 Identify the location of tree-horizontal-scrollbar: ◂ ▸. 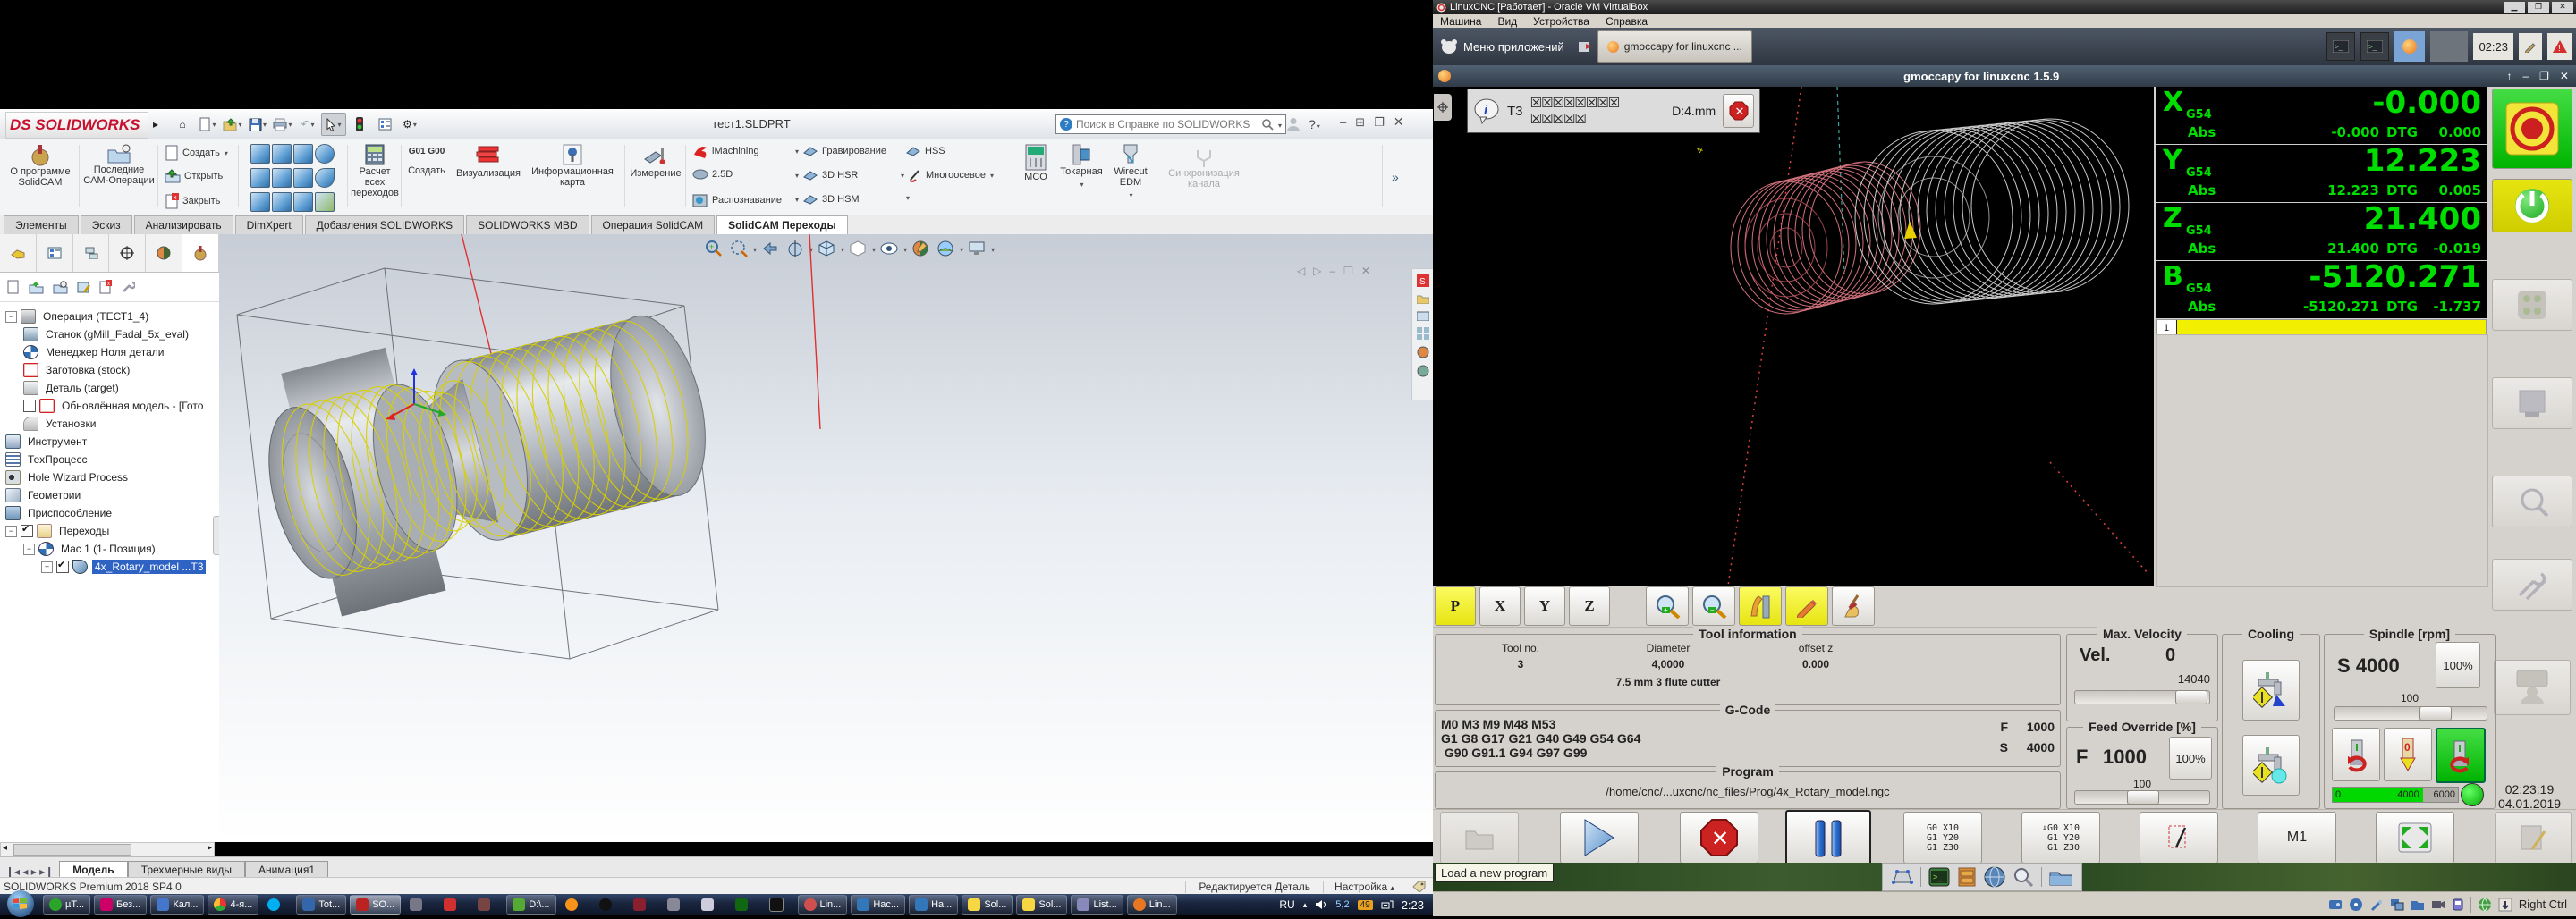
(107, 849).